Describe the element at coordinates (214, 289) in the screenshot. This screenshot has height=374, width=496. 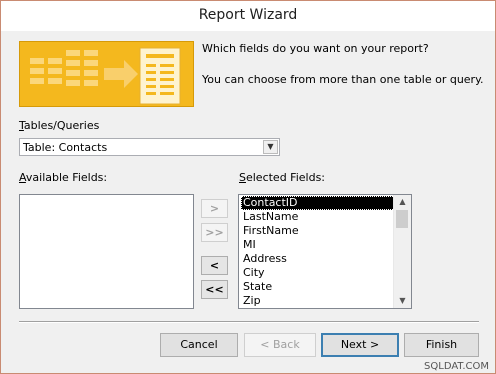
I see `remove-all-fields-button: <<` at that location.